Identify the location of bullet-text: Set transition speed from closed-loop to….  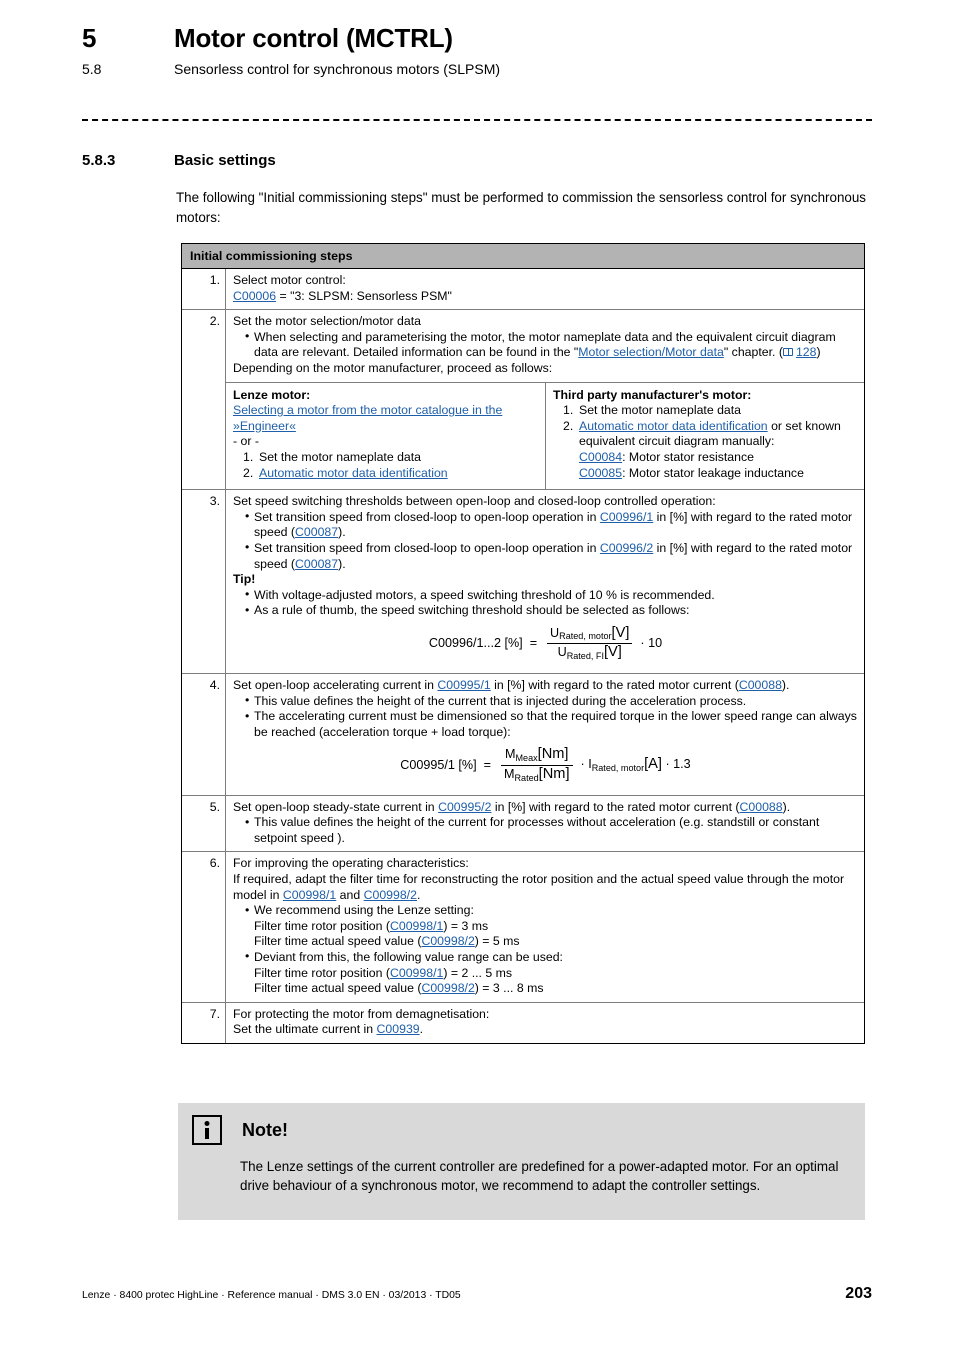
(427, 516).